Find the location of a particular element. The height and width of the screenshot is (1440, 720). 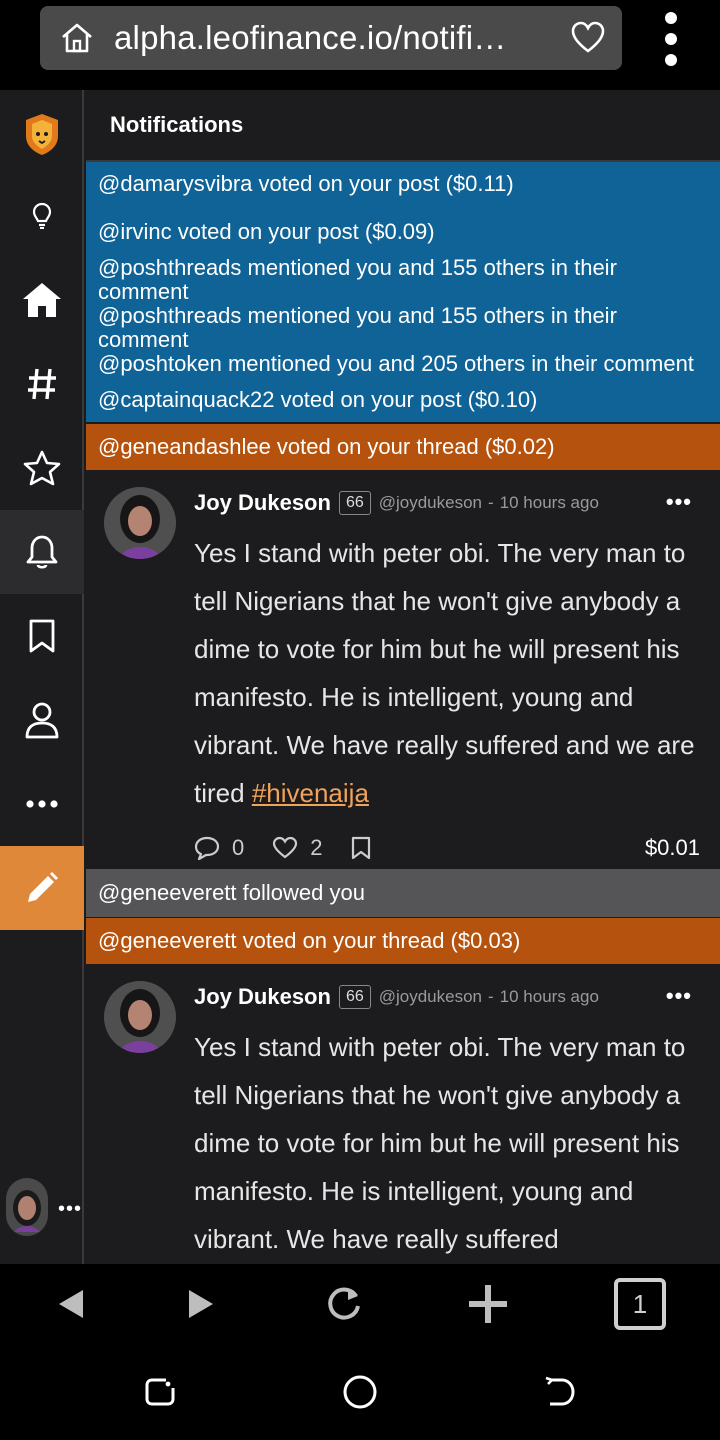

page-header: Notifications is located at coordinates (403, 126).